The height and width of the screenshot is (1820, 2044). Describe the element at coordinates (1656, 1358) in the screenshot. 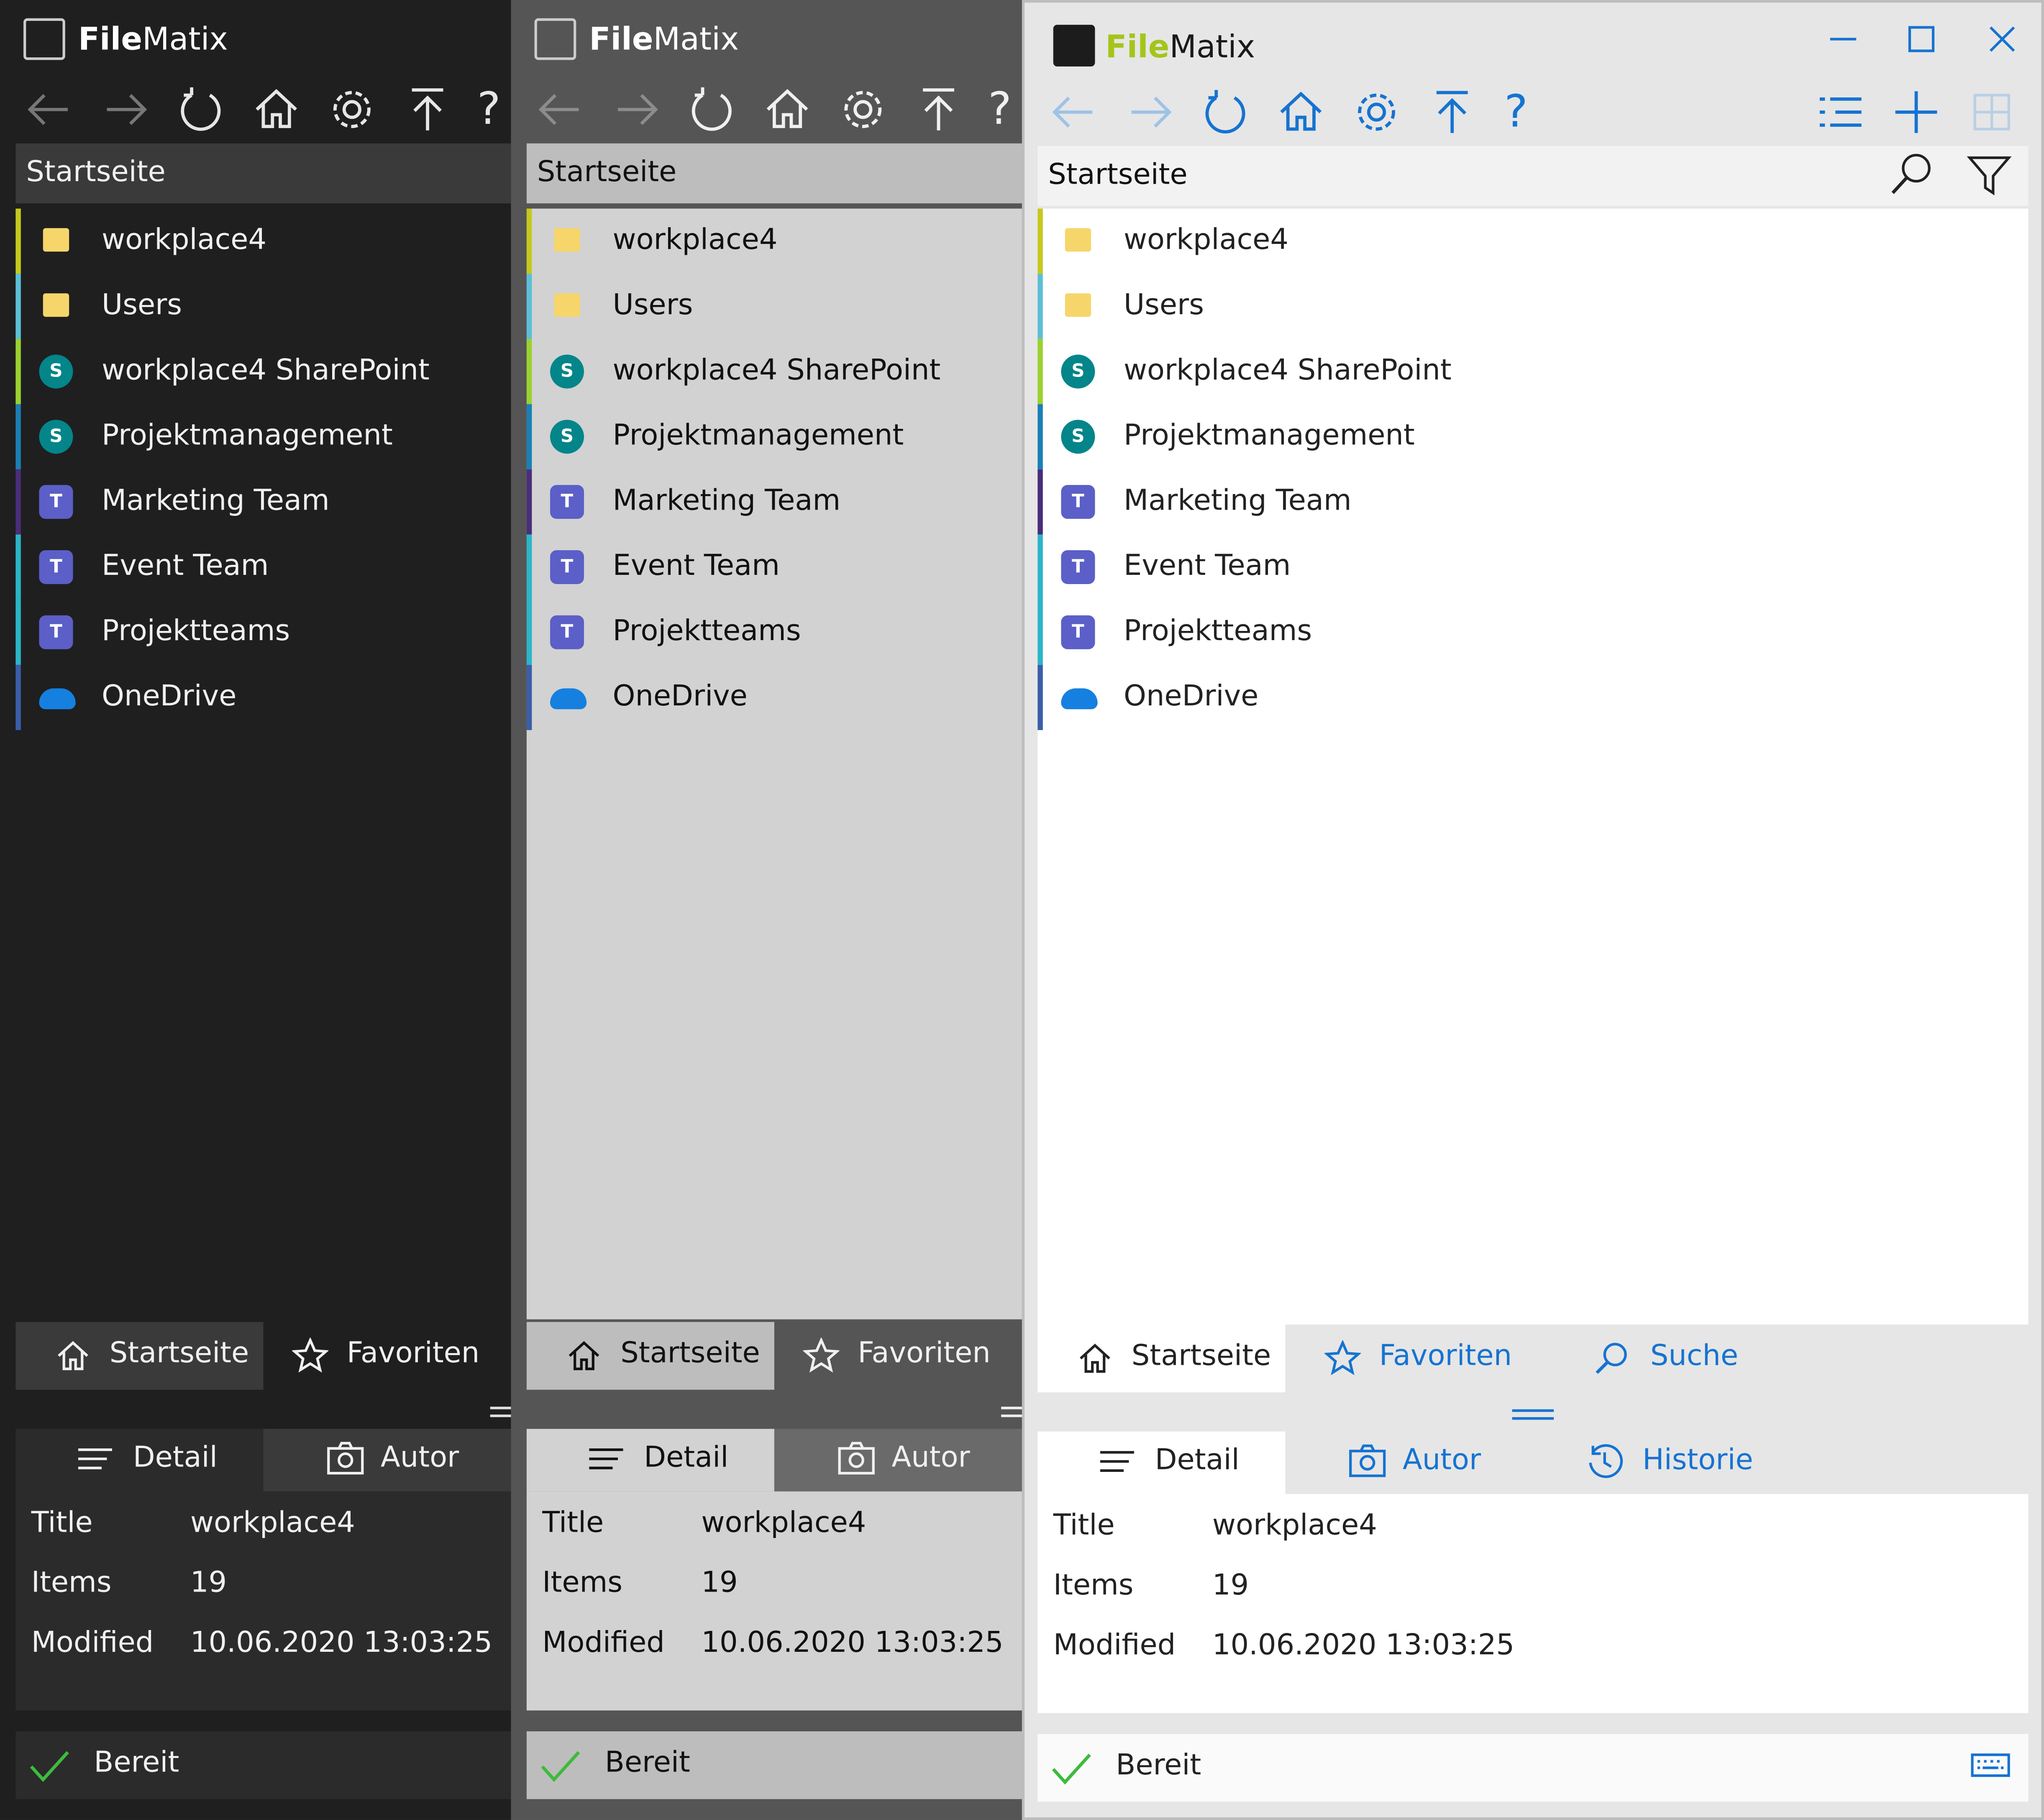

I see `tab-search: Suche` at that location.